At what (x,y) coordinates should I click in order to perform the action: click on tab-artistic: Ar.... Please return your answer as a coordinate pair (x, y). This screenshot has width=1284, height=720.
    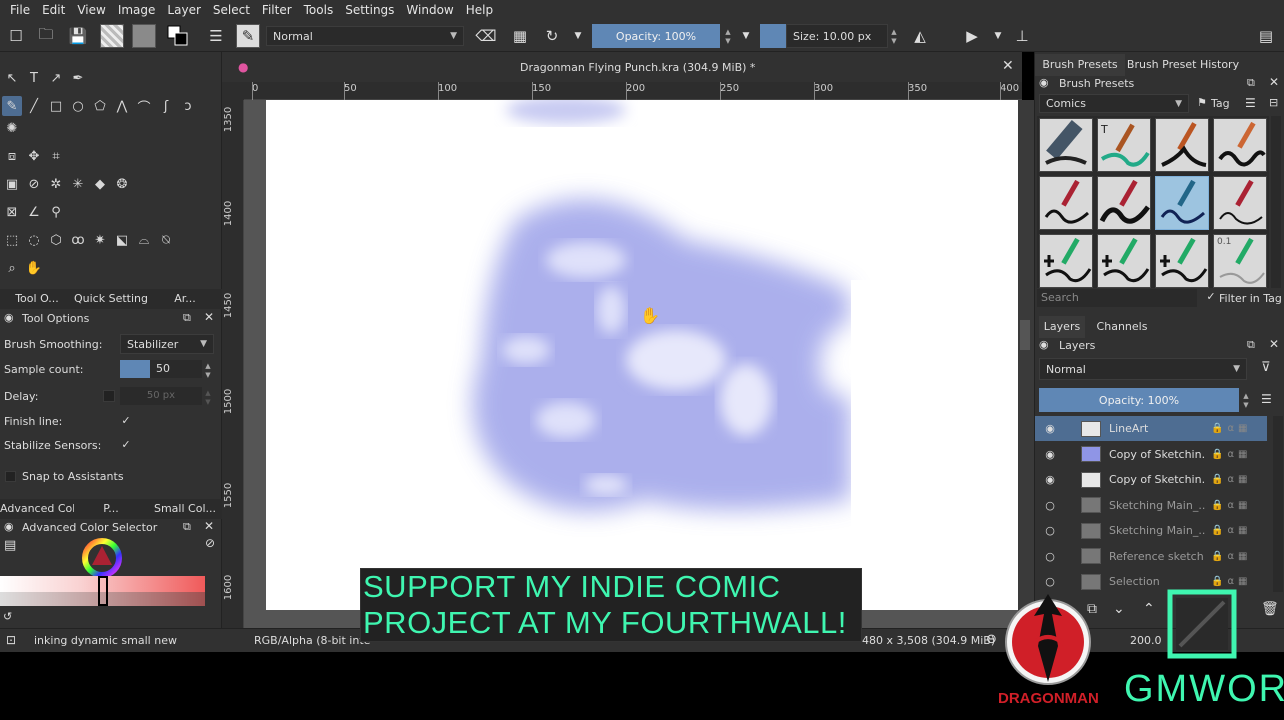
    Looking at the image, I should click on (185, 299).